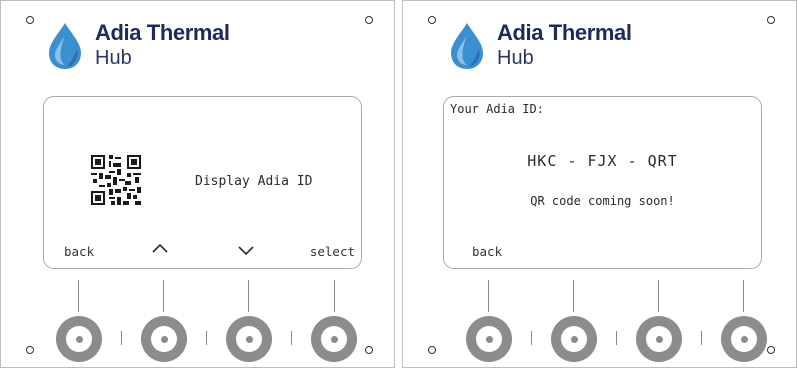 The width and height of the screenshot is (797, 368). Describe the element at coordinates (497, 109) in the screenshot. I see `adia-id-heading: Your Adia ID:` at that location.